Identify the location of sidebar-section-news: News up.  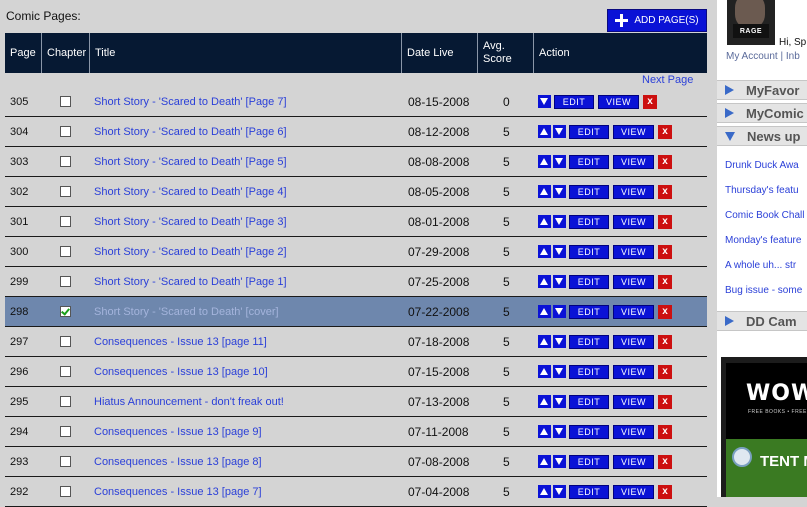
(762, 136).